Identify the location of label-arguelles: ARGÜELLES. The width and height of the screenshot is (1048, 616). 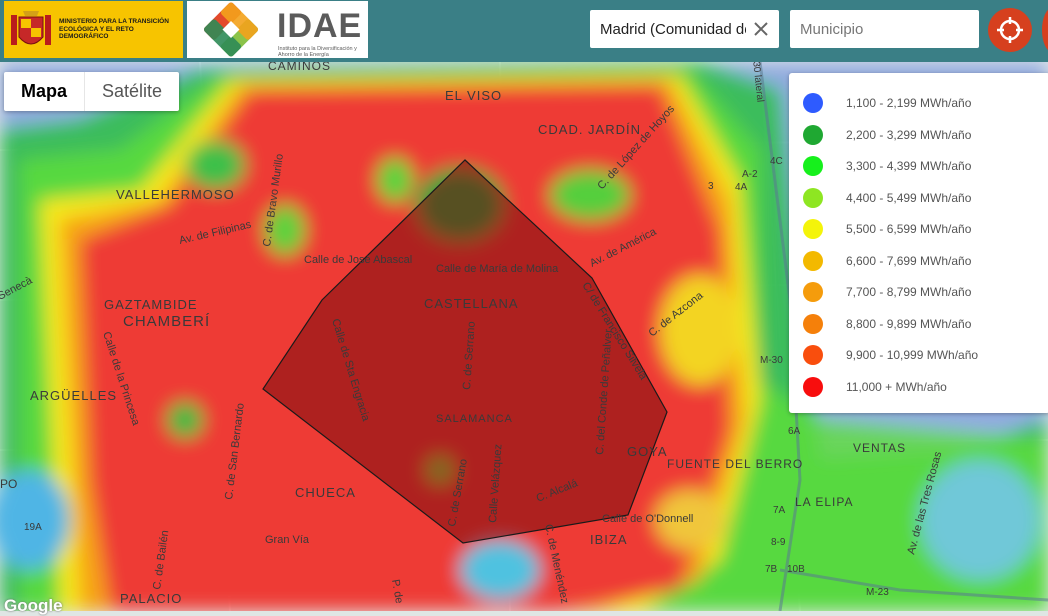
(73, 395).